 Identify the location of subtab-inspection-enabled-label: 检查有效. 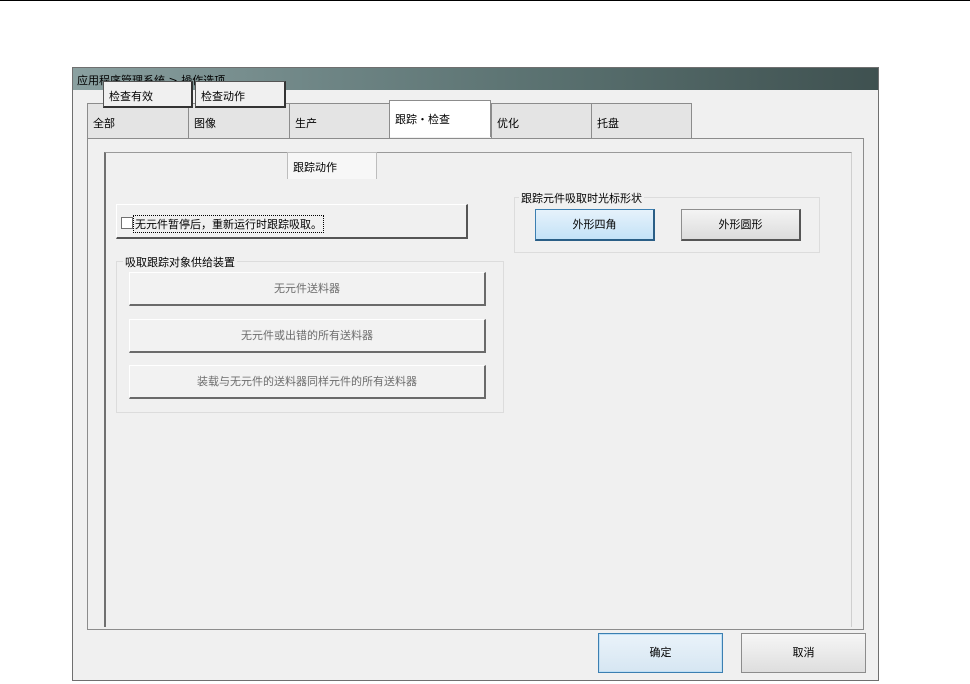
(131, 96).